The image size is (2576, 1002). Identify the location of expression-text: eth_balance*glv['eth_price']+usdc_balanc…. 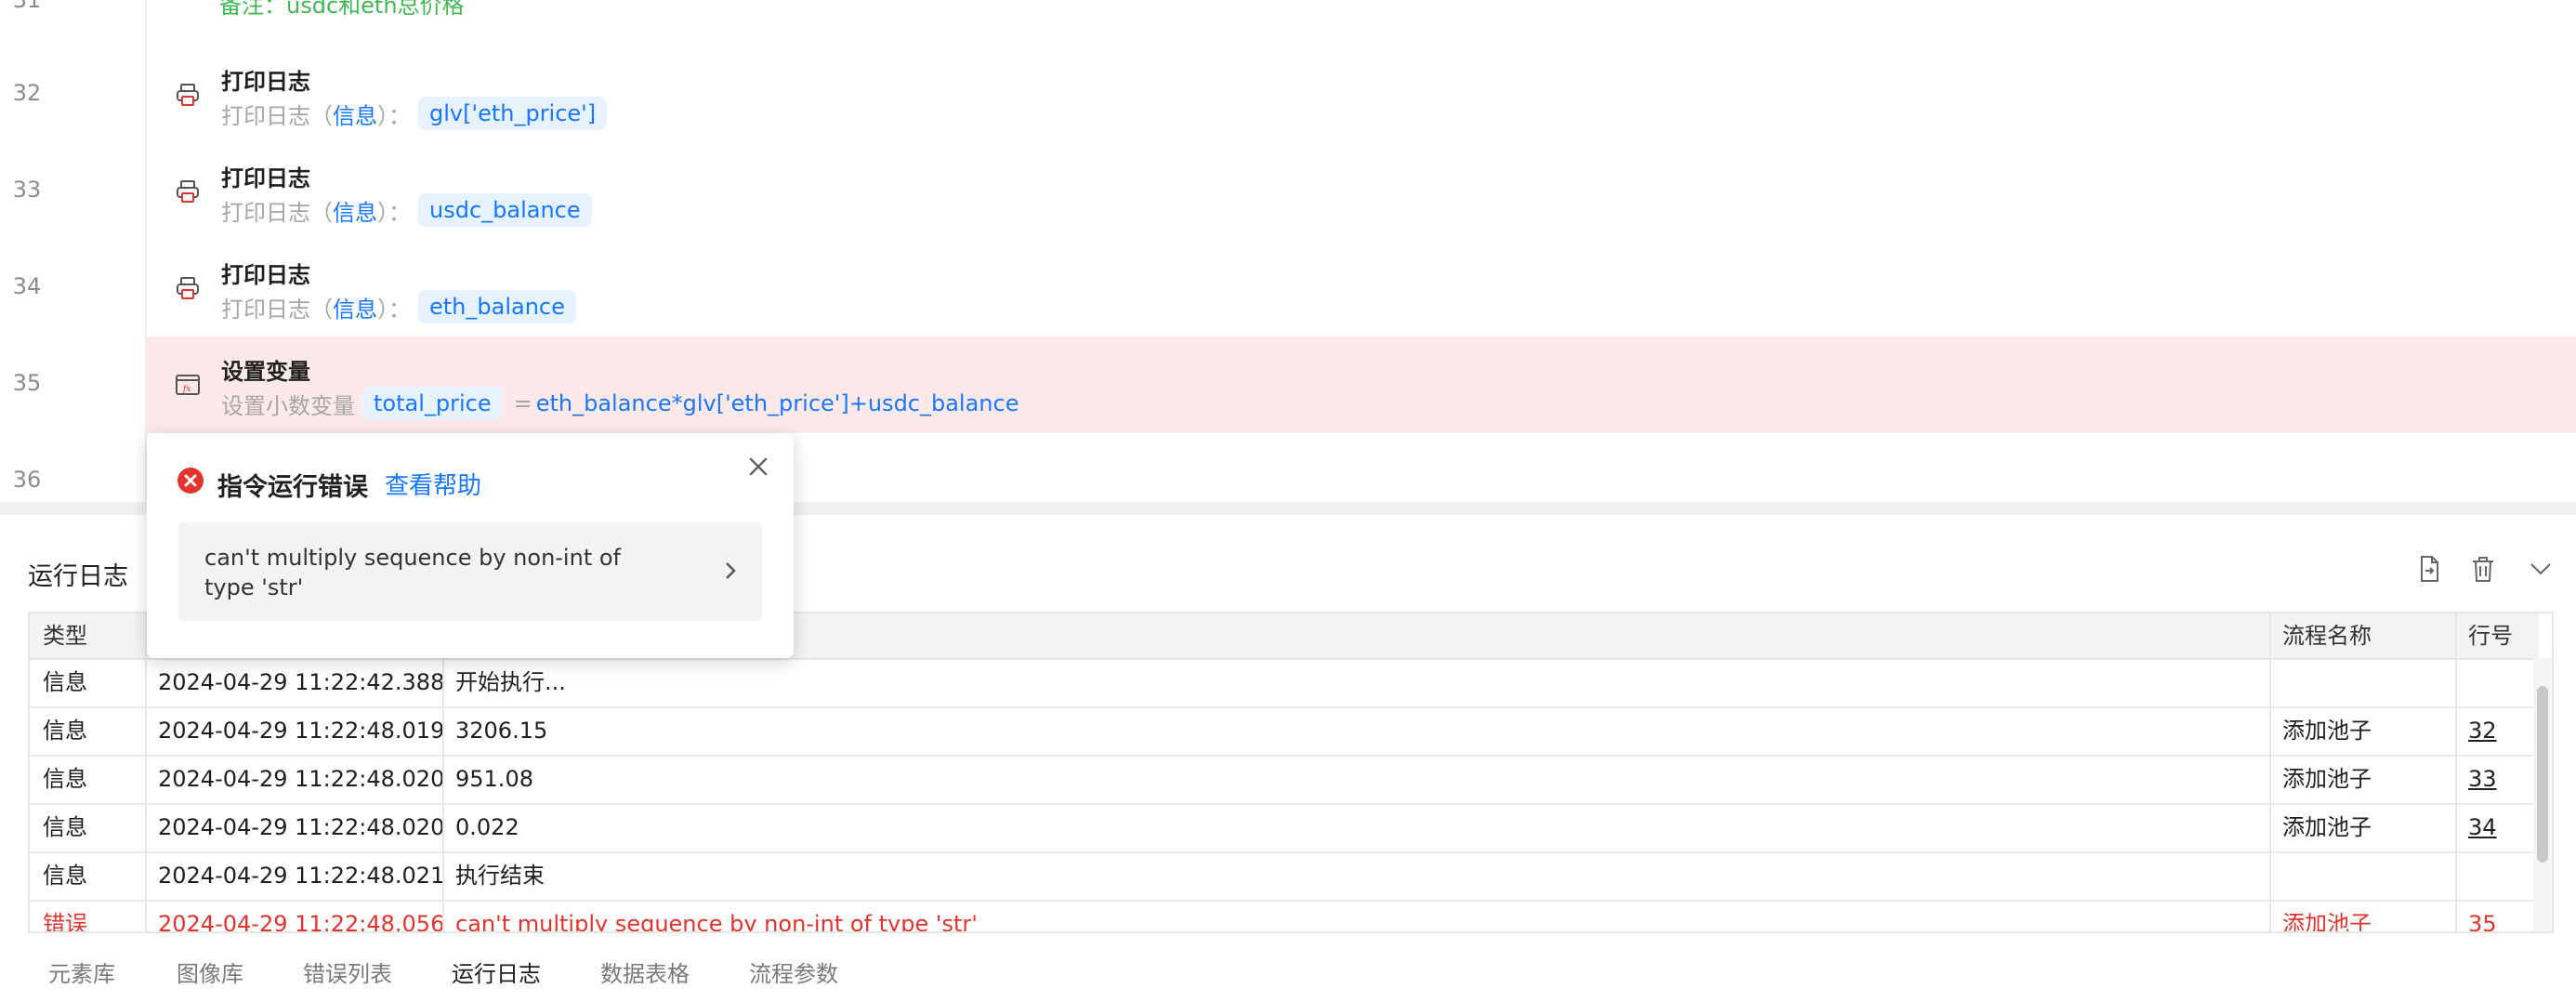
(777, 403).